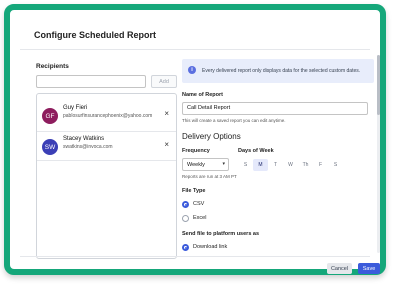 The image size is (400, 291). Describe the element at coordinates (199, 204) in the screenshot. I see `csv-label: CSV` at that location.